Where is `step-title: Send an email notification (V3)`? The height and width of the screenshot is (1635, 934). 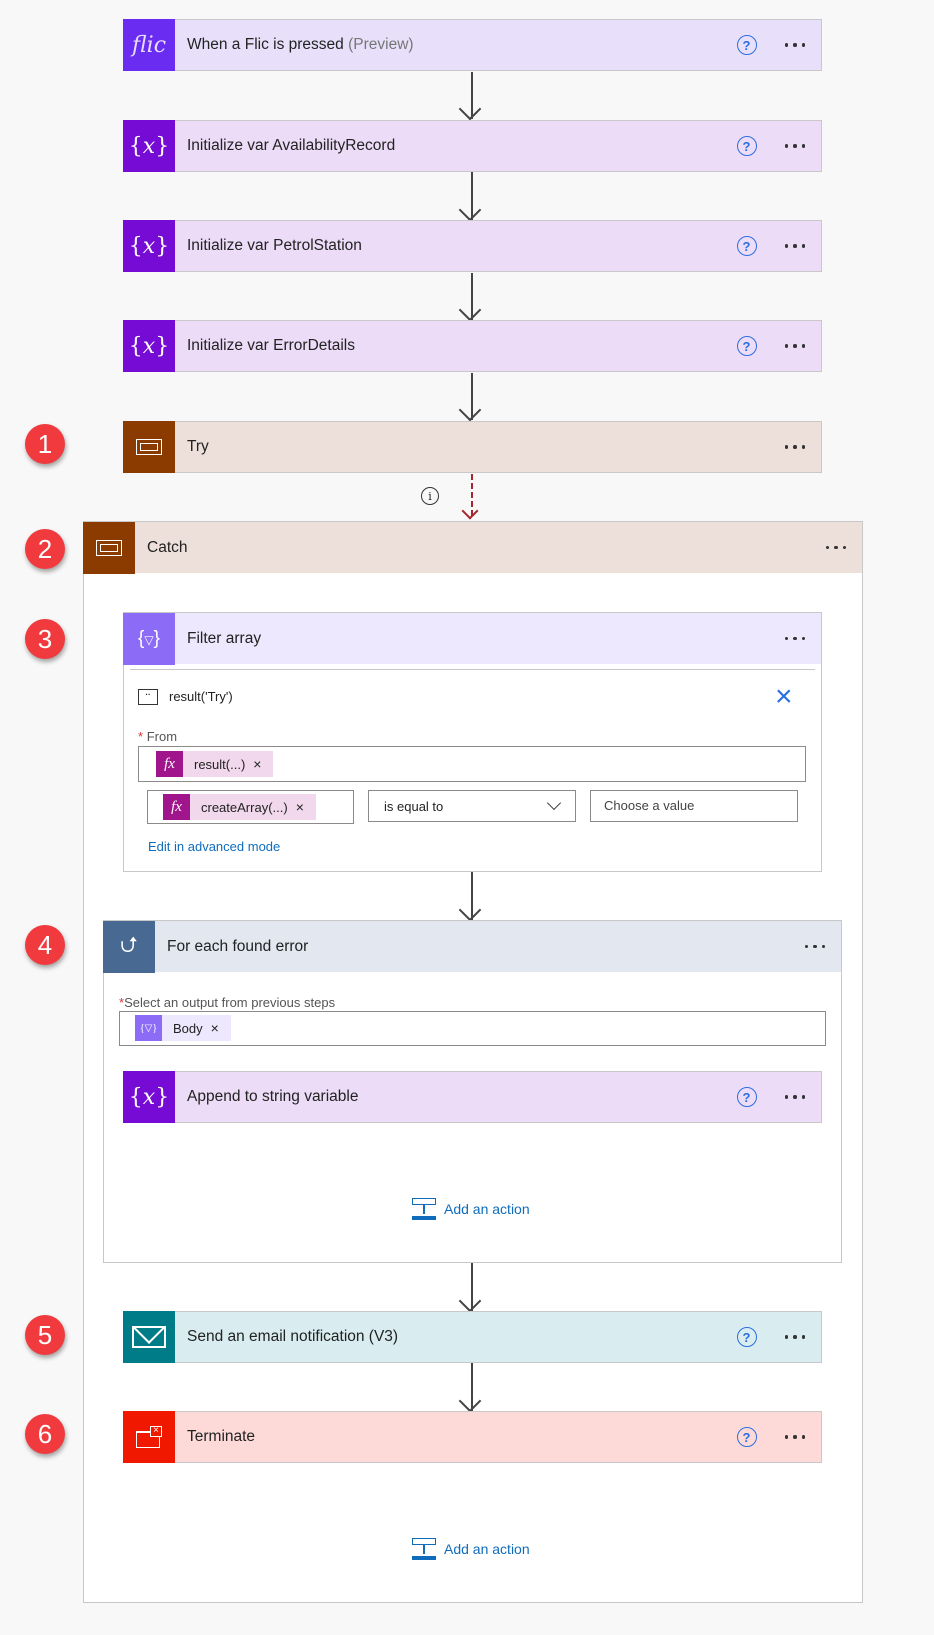 step-title: Send an email notification (V3) is located at coordinates (293, 1336).